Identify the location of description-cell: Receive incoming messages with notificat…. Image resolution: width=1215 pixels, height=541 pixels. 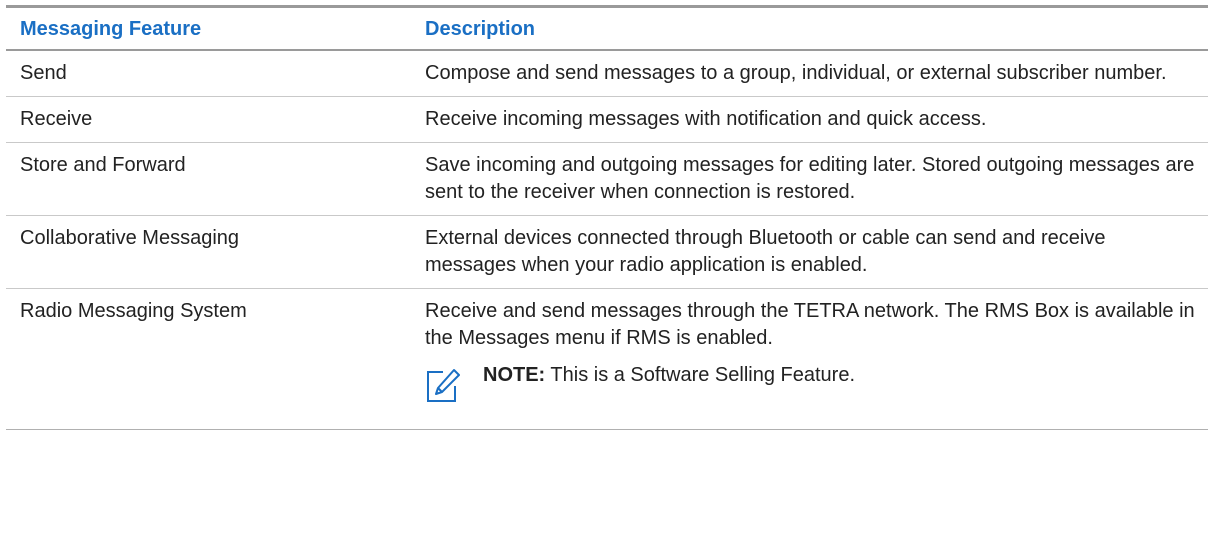
(706, 119).